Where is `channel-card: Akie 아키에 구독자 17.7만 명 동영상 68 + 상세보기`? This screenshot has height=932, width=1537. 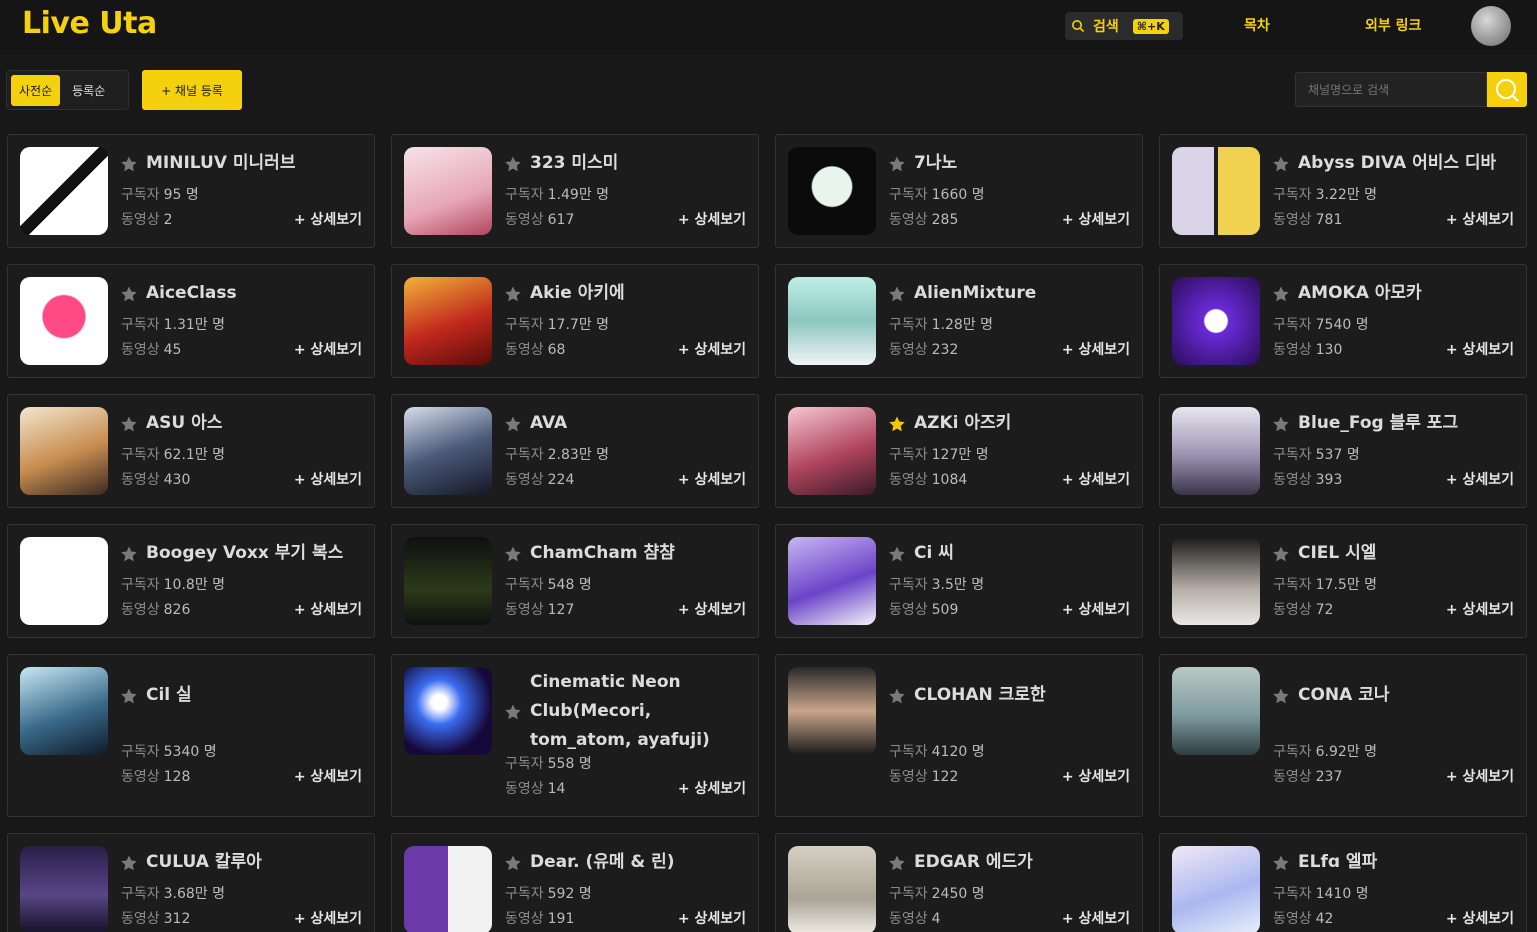 channel-card: Akie 아키에 구독자 17.7만 명 동영상 68 + 상세보기 is located at coordinates (575, 321).